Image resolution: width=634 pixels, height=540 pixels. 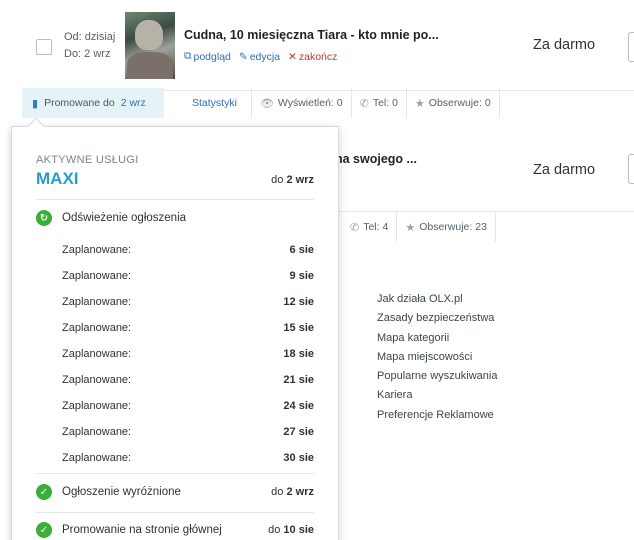 I want to click on service-featured-until: do 2 wrz, so click(x=292, y=492).